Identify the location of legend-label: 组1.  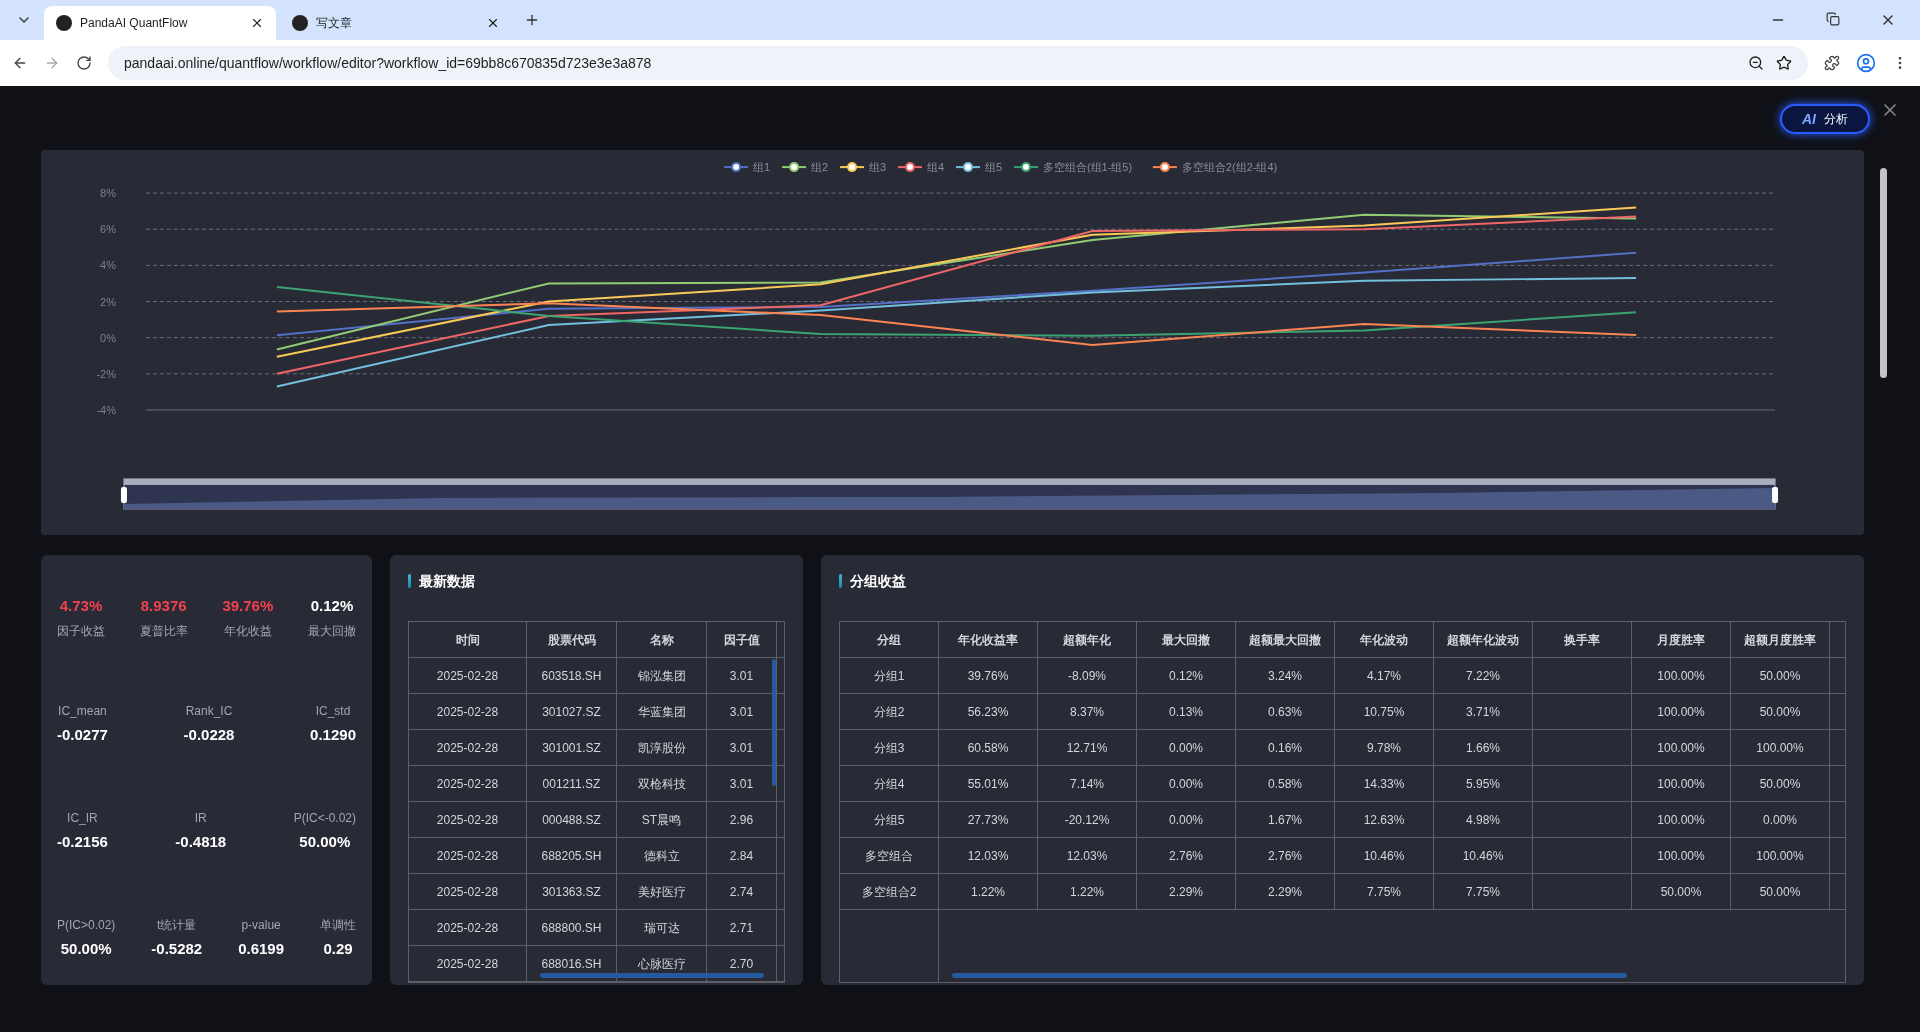
(762, 167).